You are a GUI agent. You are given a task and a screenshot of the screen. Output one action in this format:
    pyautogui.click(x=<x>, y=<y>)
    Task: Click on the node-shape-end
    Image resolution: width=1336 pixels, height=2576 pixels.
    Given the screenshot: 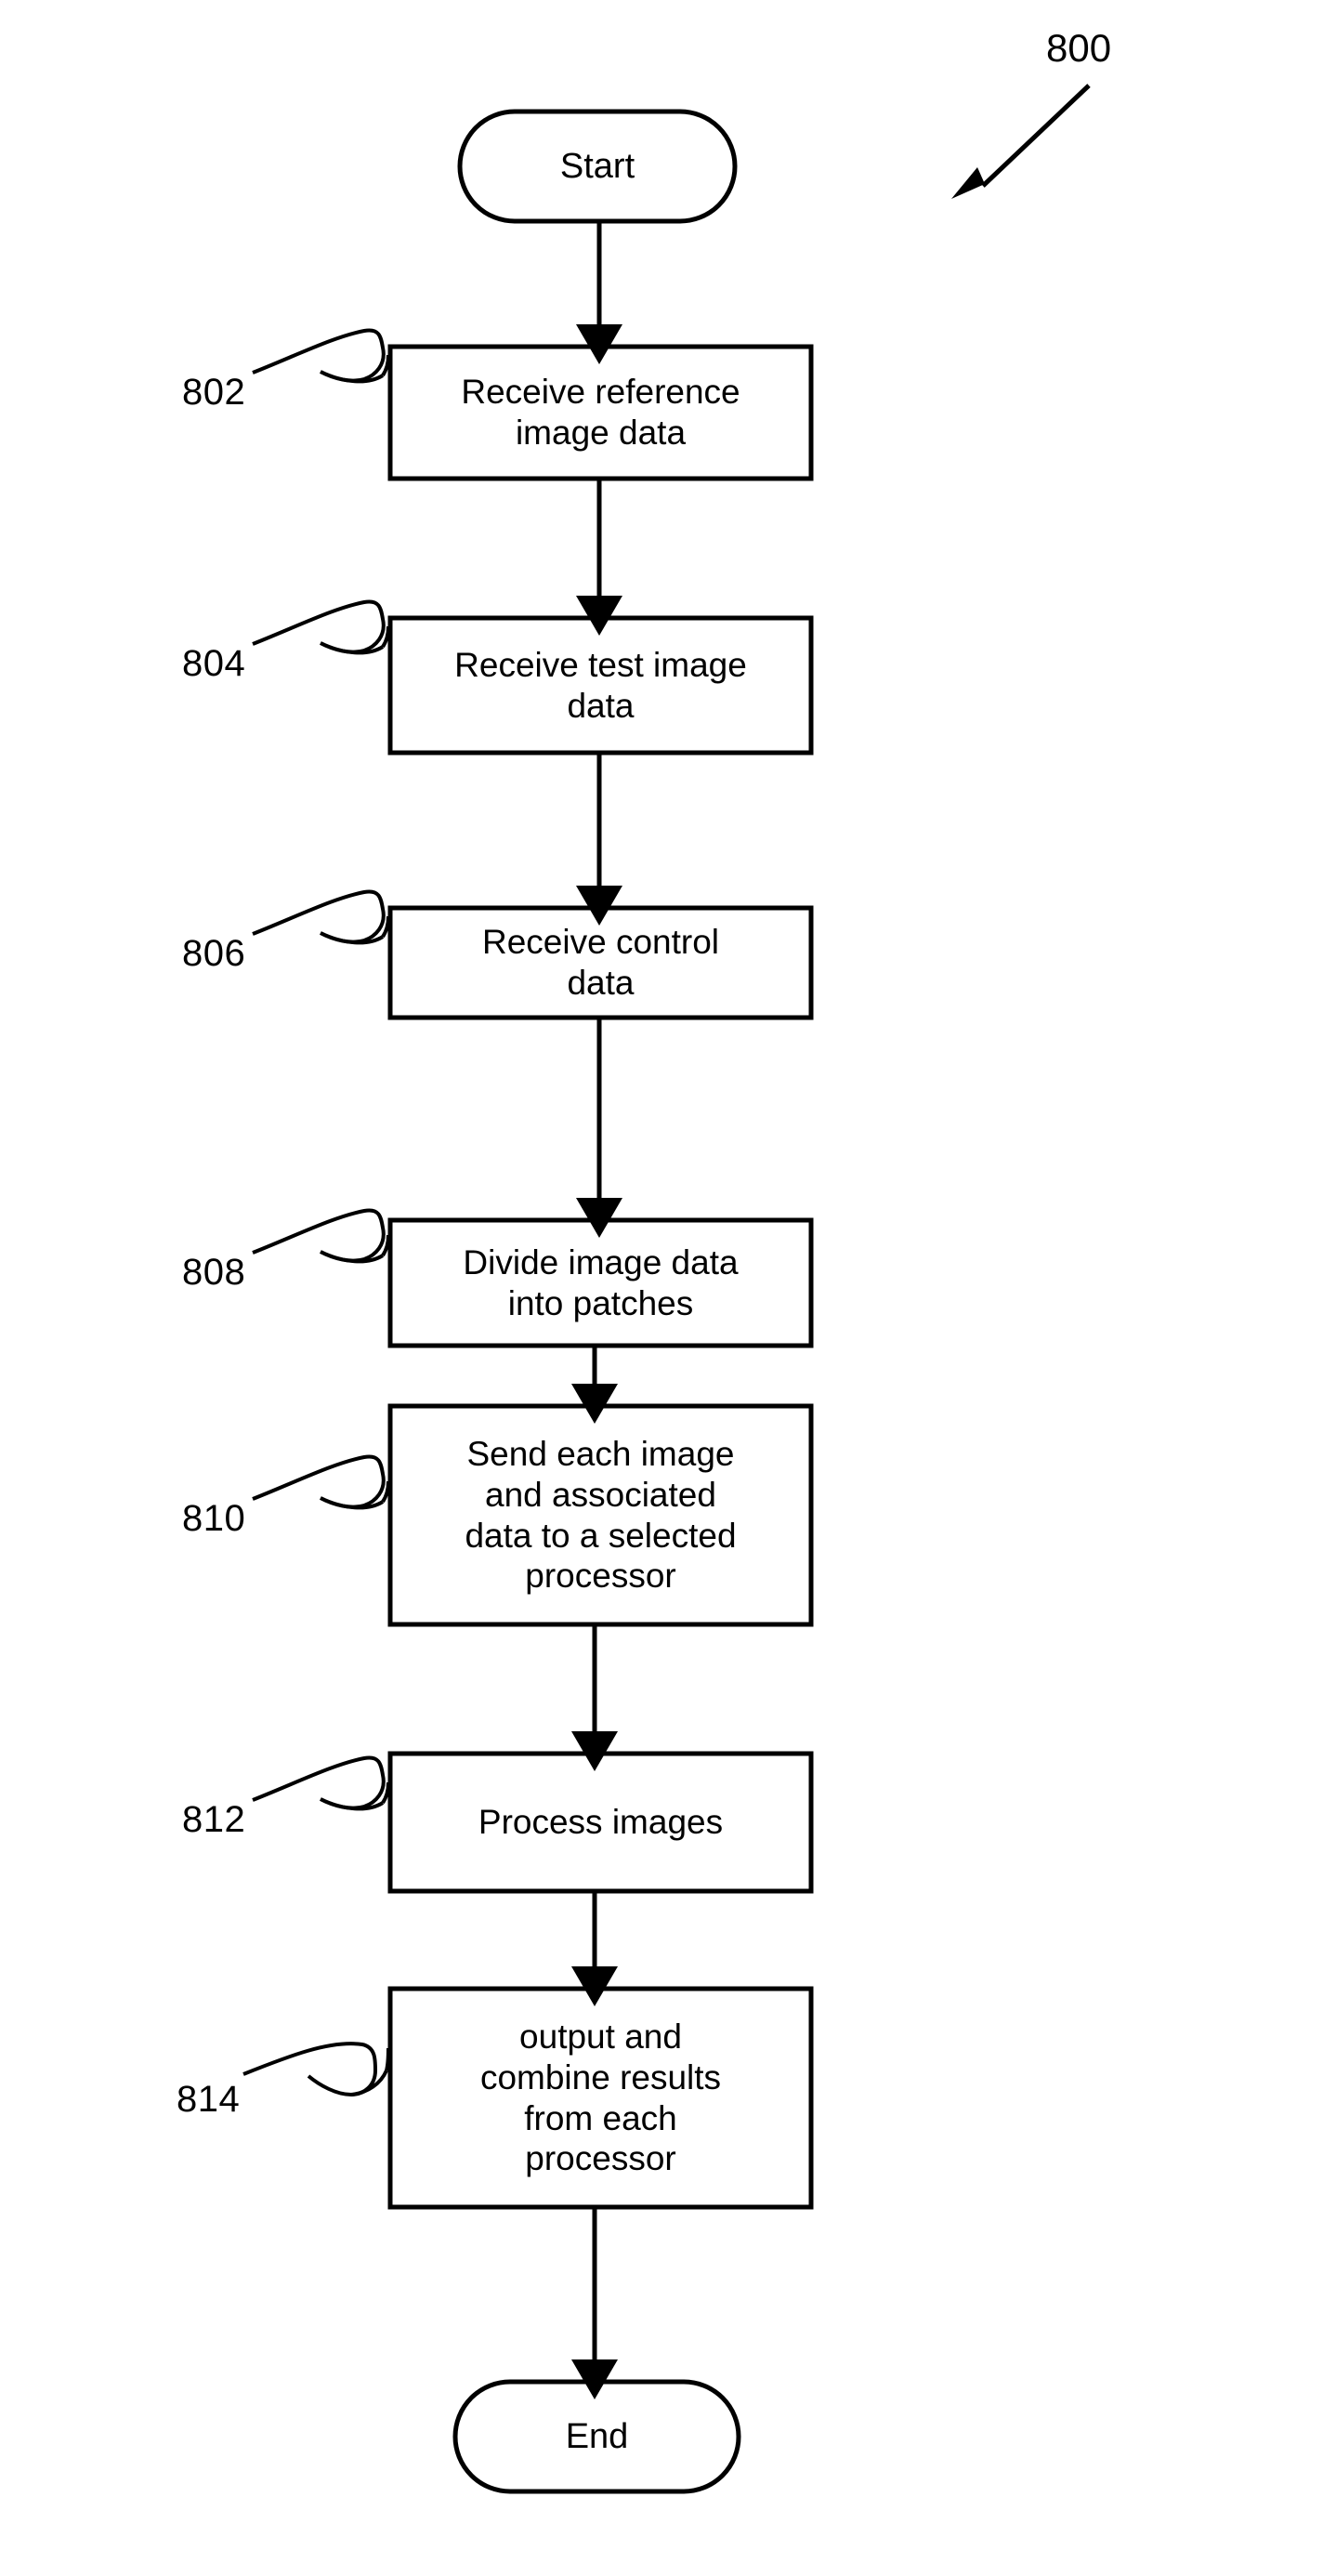 What is the action you would take?
    pyautogui.click(x=597, y=2436)
    